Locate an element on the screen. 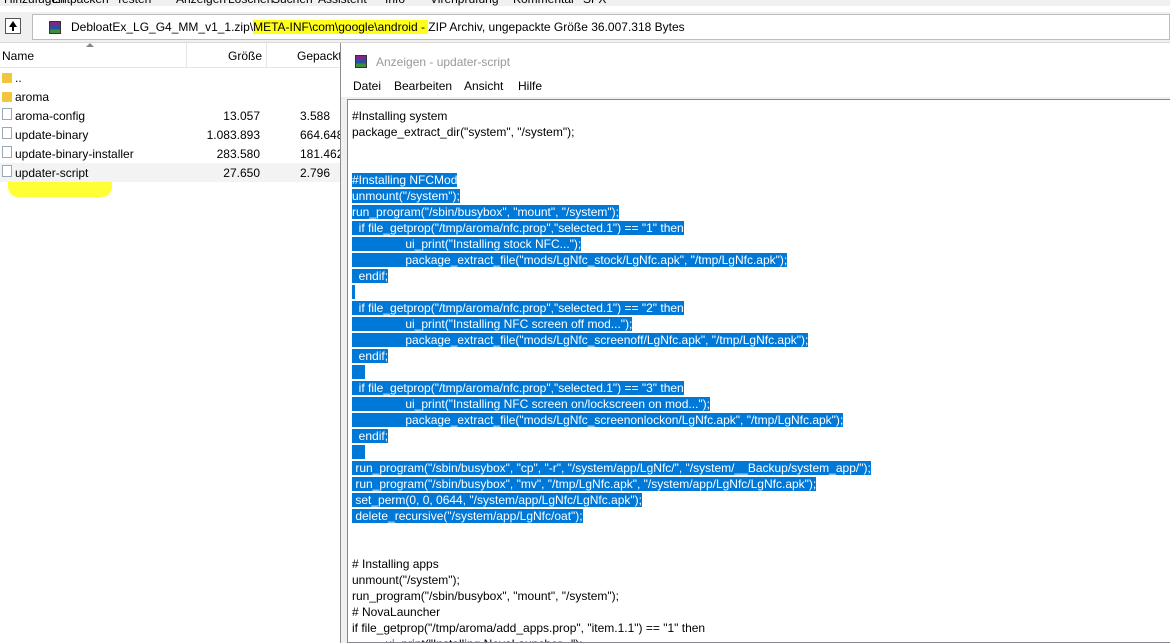  code-line: unmount("/system"); is located at coordinates (611, 580).